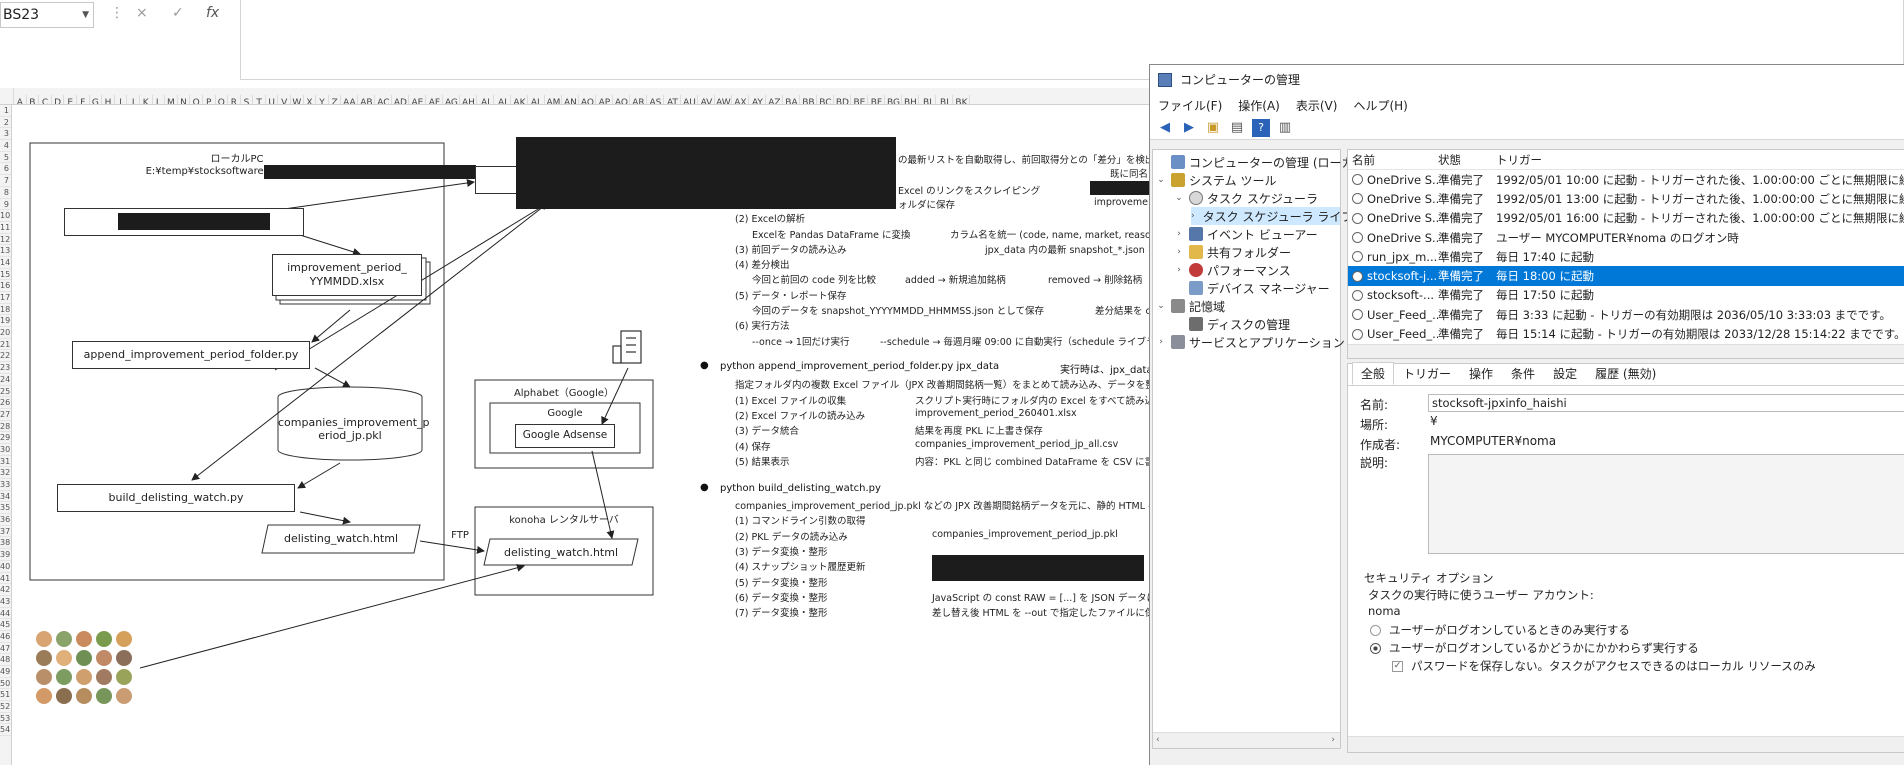 Image resolution: width=1904 pixels, height=765 pixels. What do you see at coordinates (1251, 288) in the screenshot?
I see `tree-item-device-manager: デバイス マネージャー` at bounding box center [1251, 288].